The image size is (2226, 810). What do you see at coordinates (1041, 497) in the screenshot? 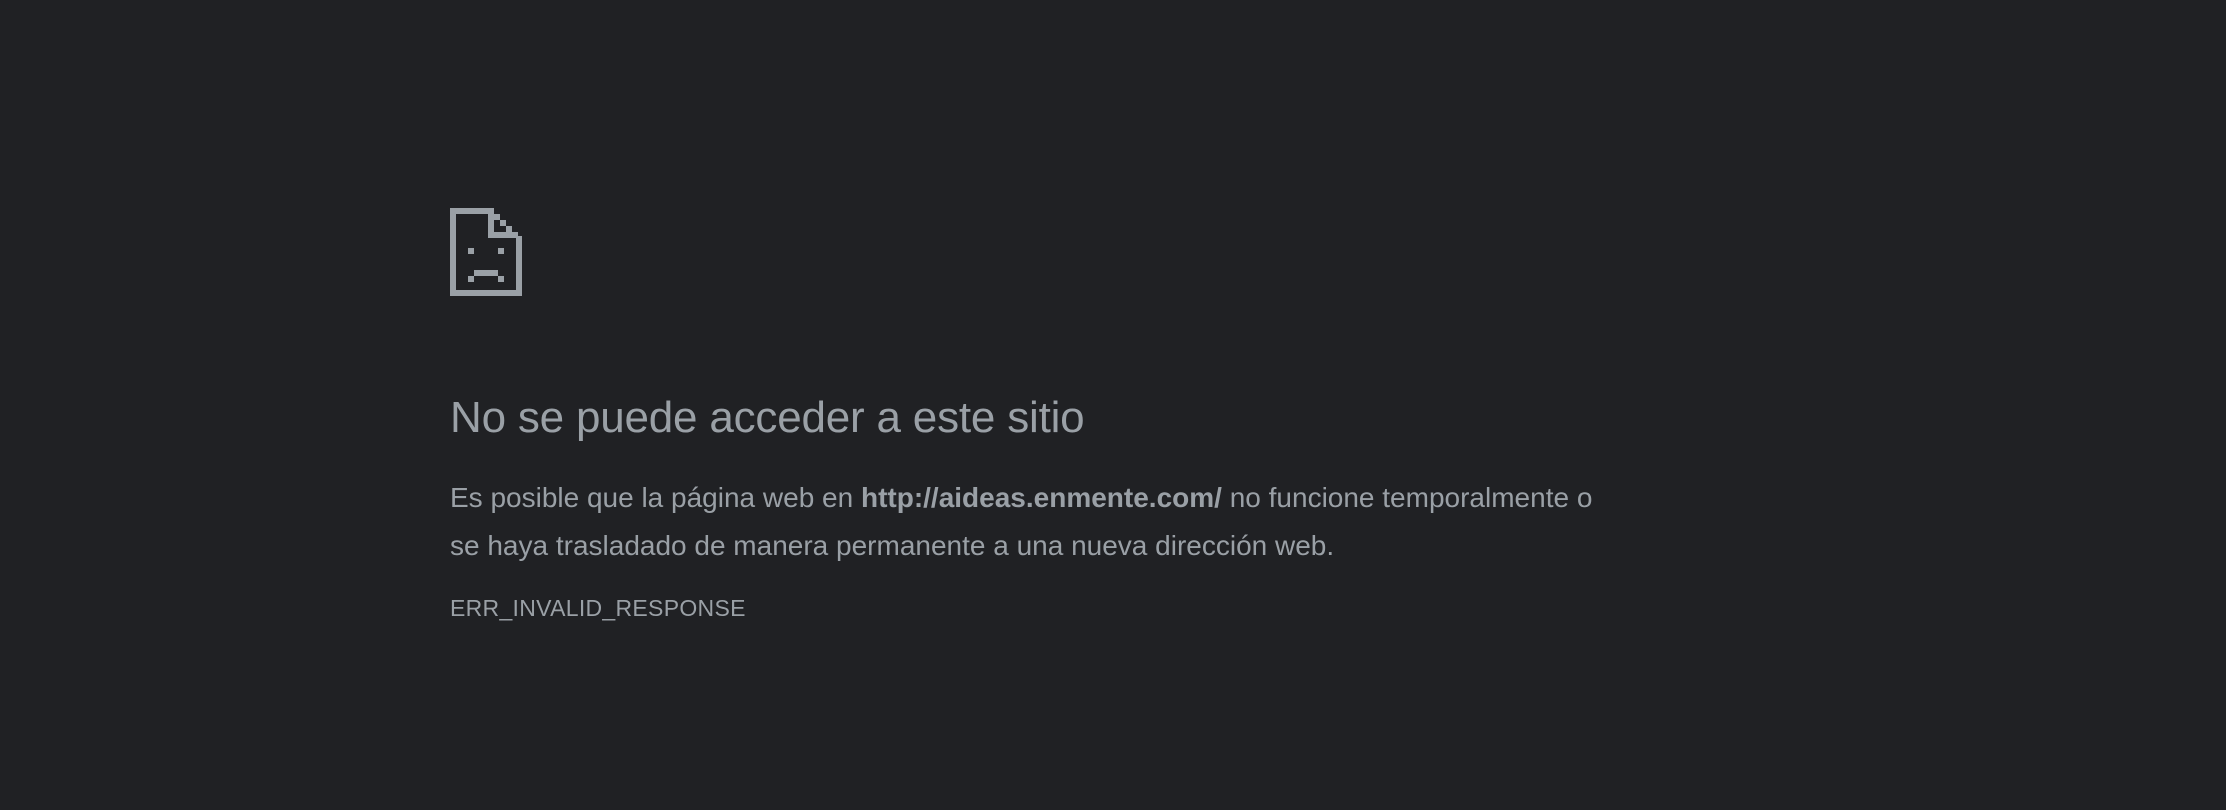
I see `error-url: http://aideas.enmente.com/` at bounding box center [1041, 497].